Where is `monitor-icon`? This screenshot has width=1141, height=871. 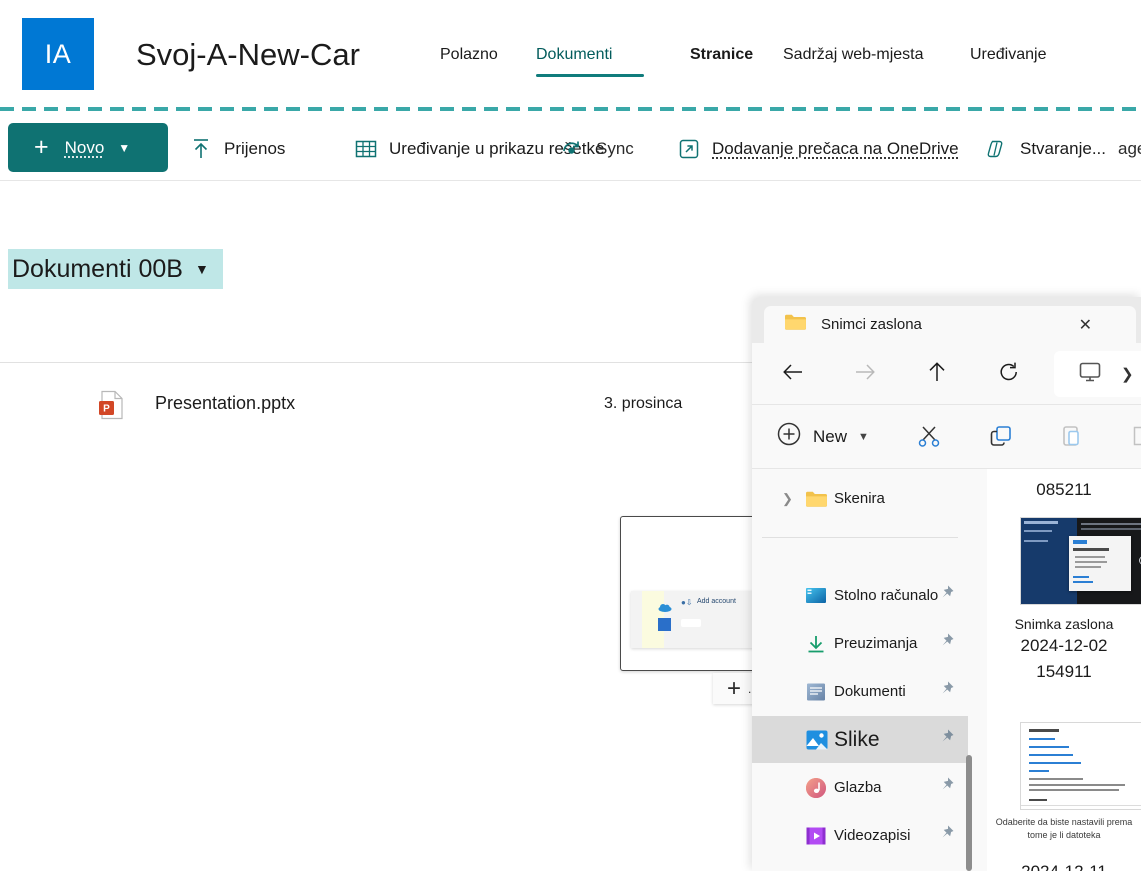
monitor-icon is located at coordinates (1090, 374).